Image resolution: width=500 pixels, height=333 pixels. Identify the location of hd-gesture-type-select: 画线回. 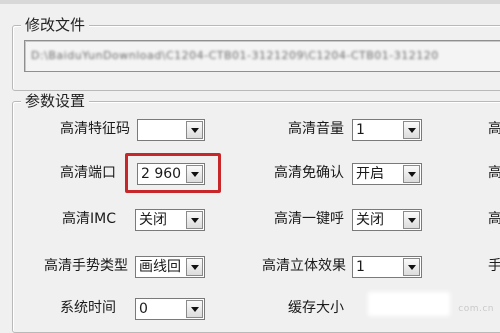
(170, 267).